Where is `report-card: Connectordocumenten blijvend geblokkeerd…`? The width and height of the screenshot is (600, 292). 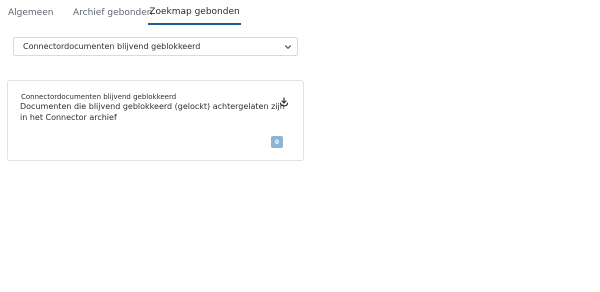
report-card: Connectordocumenten blijvend geblokkeerd… is located at coordinates (155, 120).